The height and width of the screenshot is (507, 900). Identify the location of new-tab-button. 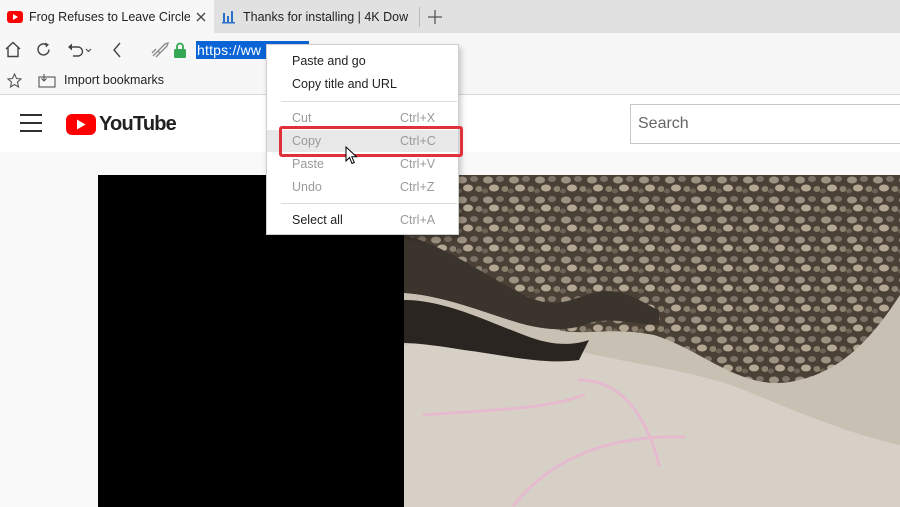
(435, 16).